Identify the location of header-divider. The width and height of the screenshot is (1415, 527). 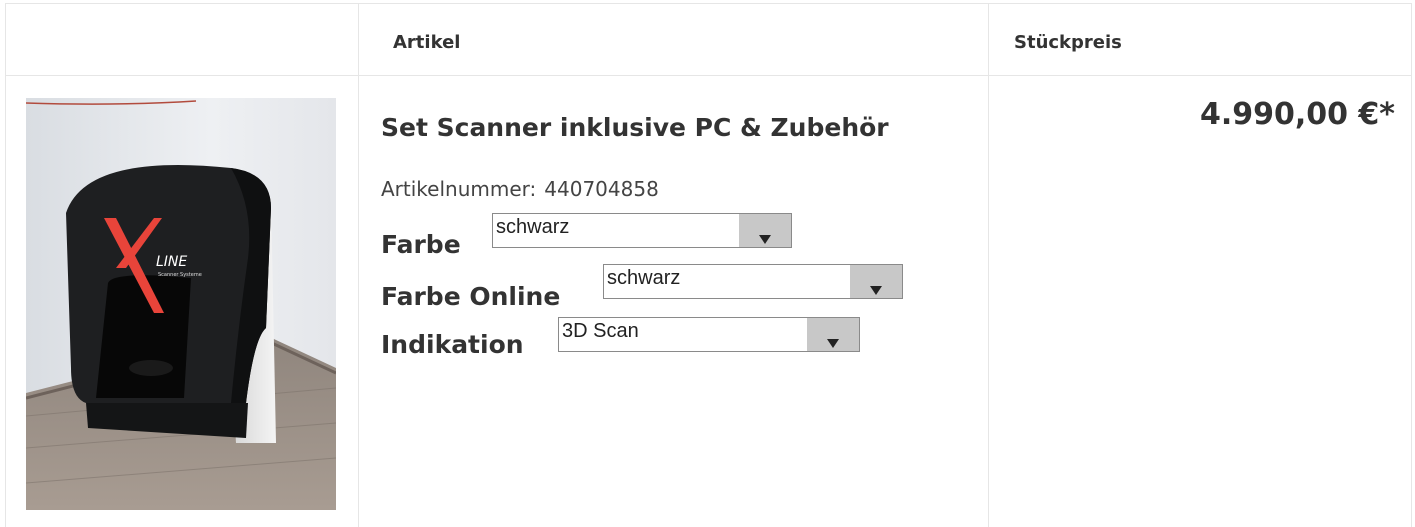
(708, 75).